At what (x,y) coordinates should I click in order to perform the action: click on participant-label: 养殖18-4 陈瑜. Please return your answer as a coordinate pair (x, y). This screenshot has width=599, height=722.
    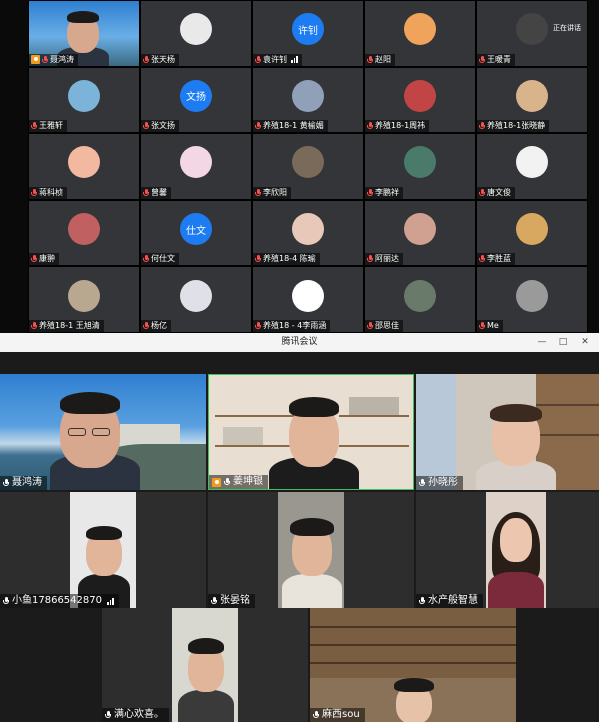
    Looking at the image, I should click on (286, 259).